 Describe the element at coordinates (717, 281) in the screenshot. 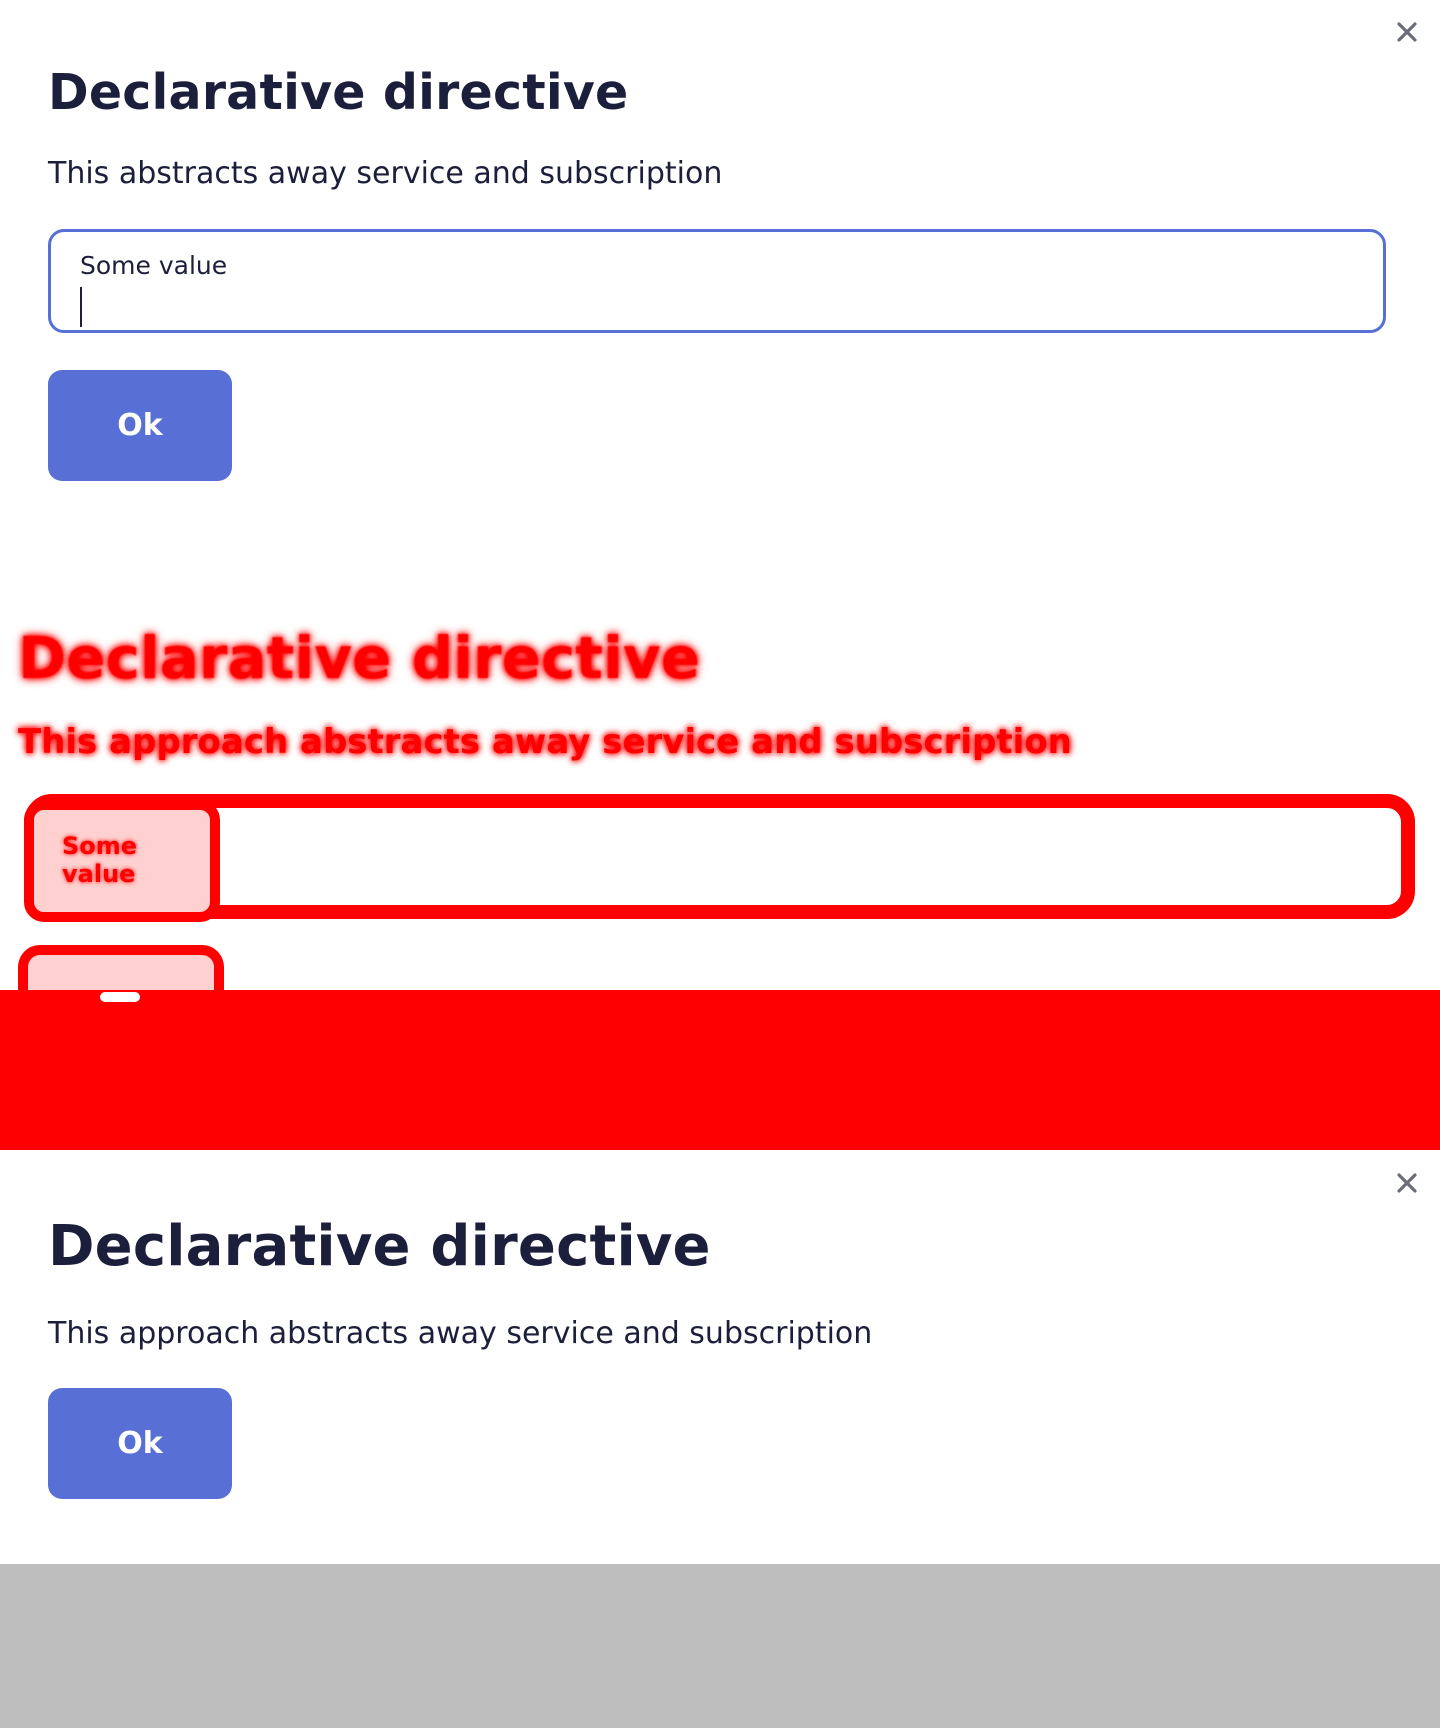

I see `some-value-field: Some value` at that location.